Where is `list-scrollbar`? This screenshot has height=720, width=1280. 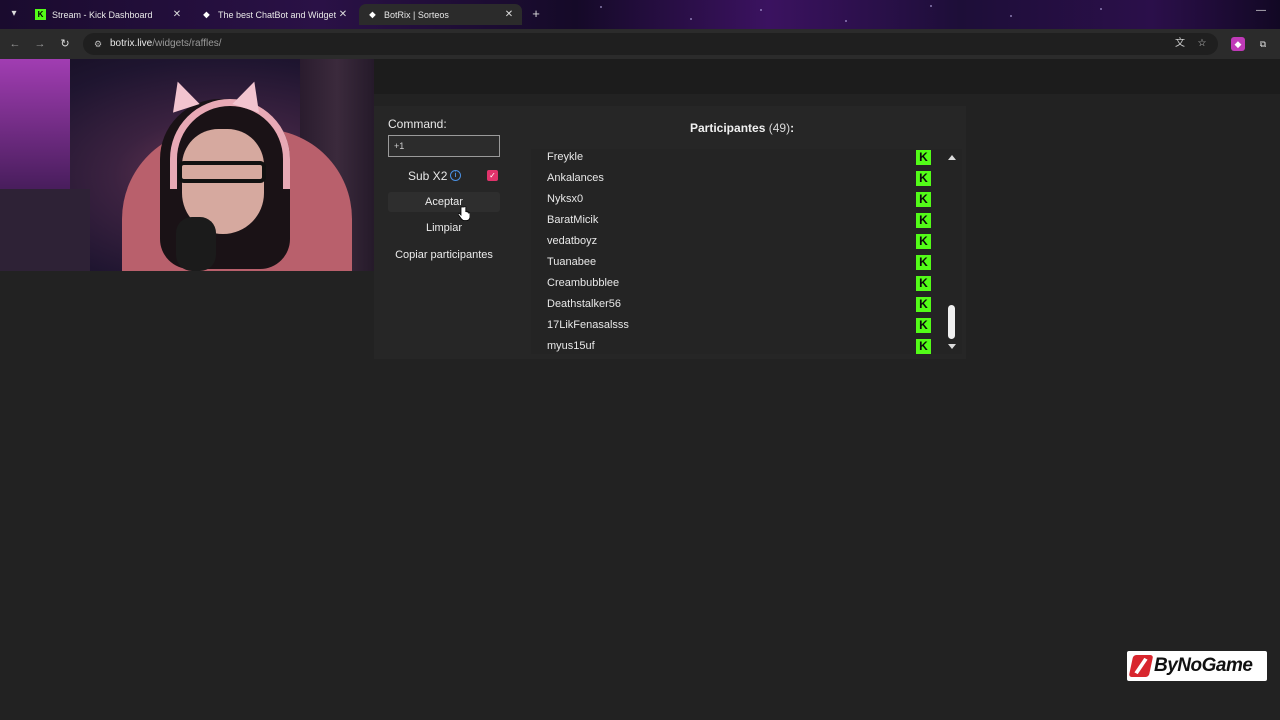 list-scrollbar is located at coordinates (952, 251).